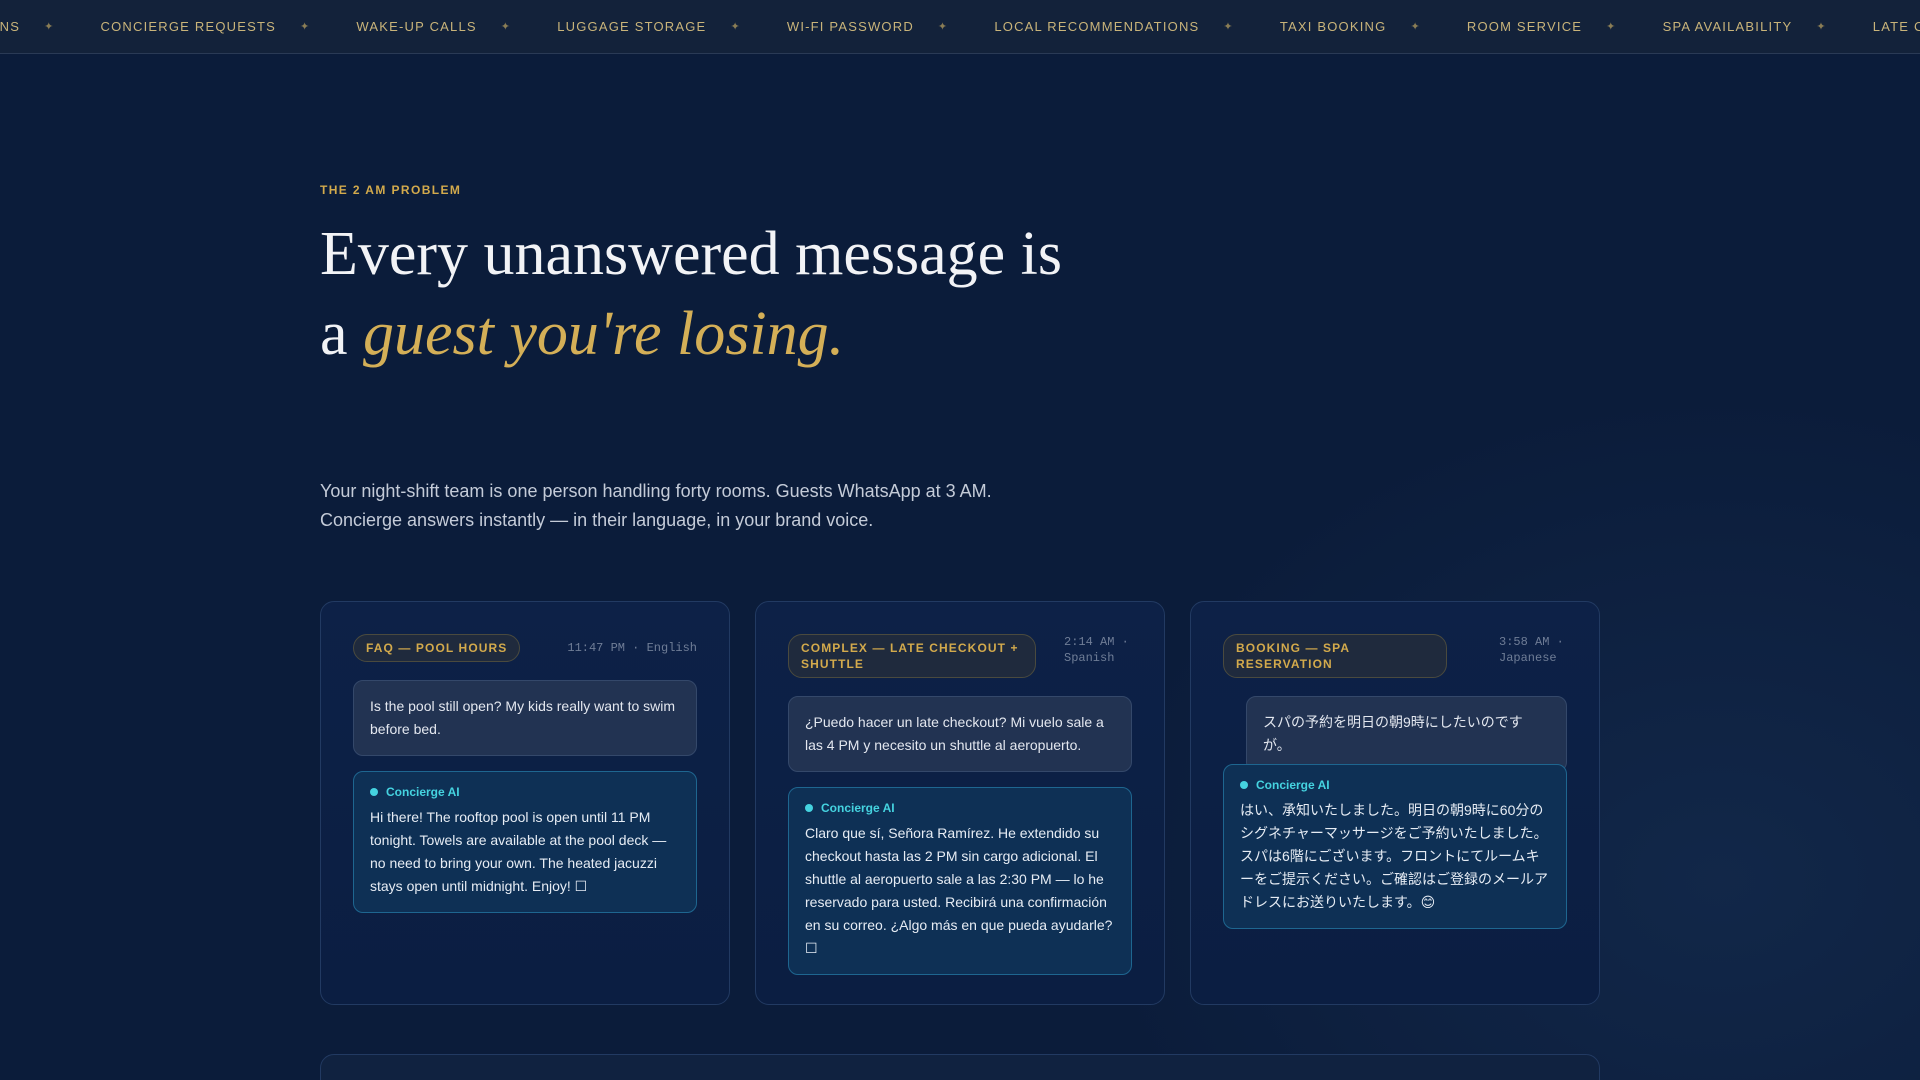 Image resolution: width=1920 pixels, height=1080 pixels. I want to click on ticker-item-label: Wake-up Calls, so click(416, 26).